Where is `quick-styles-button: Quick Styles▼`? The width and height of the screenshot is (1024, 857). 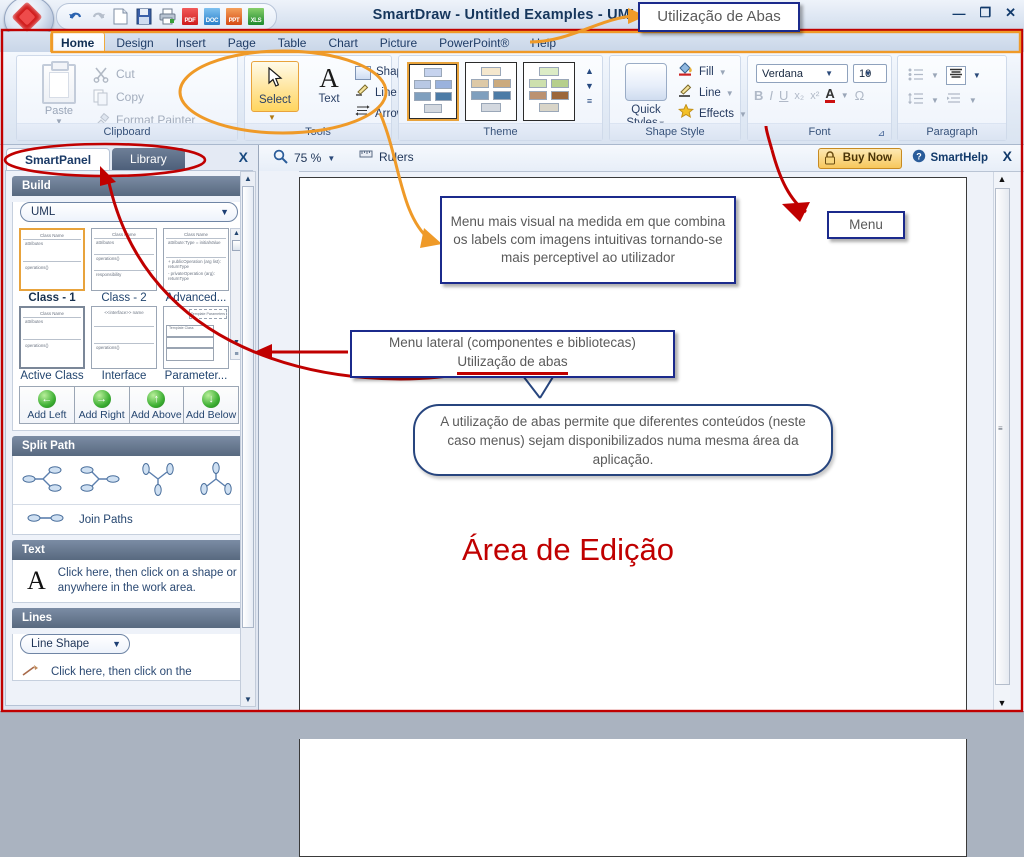
quick-styles-button: Quick Styles▼ is located at coordinates (646, 95).